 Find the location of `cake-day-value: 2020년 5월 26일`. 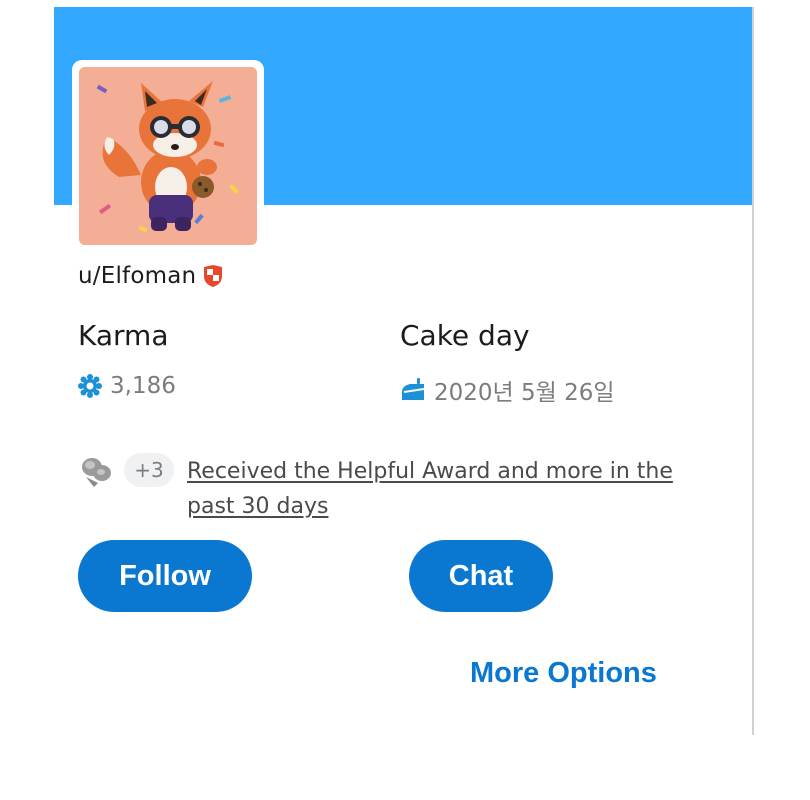

cake-day-value: 2020년 5월 26일 is located at coordinates (524, 393).